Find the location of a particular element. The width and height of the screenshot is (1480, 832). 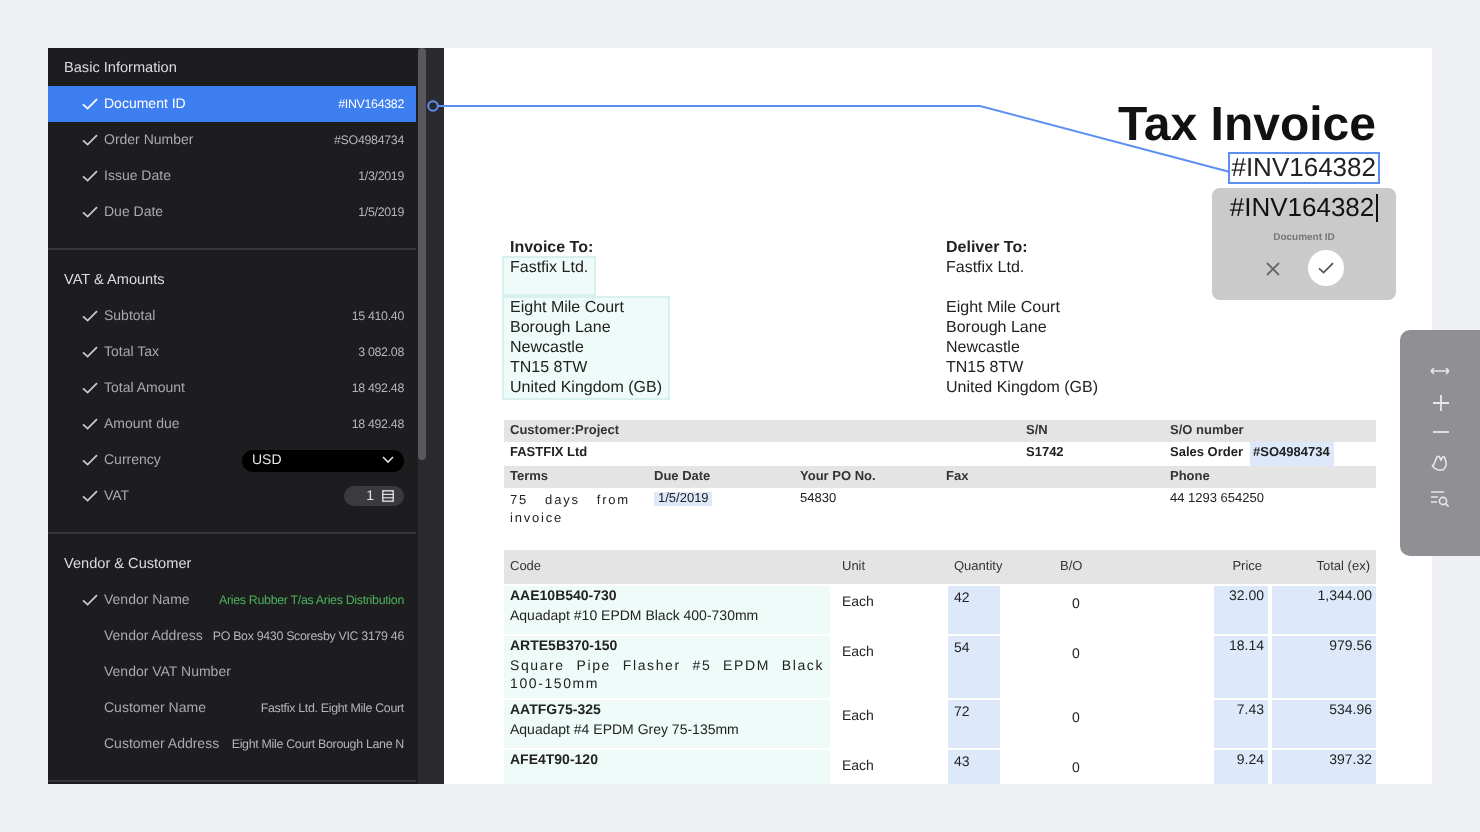

confirm-button is located at coordinates (1325, 268).